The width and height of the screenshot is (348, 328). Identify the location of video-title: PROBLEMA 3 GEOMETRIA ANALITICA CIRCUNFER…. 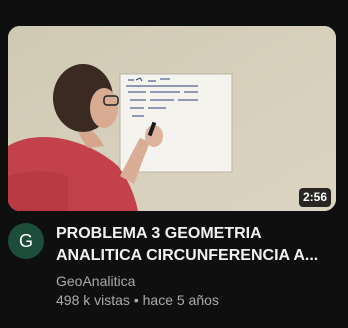
(187, 245).